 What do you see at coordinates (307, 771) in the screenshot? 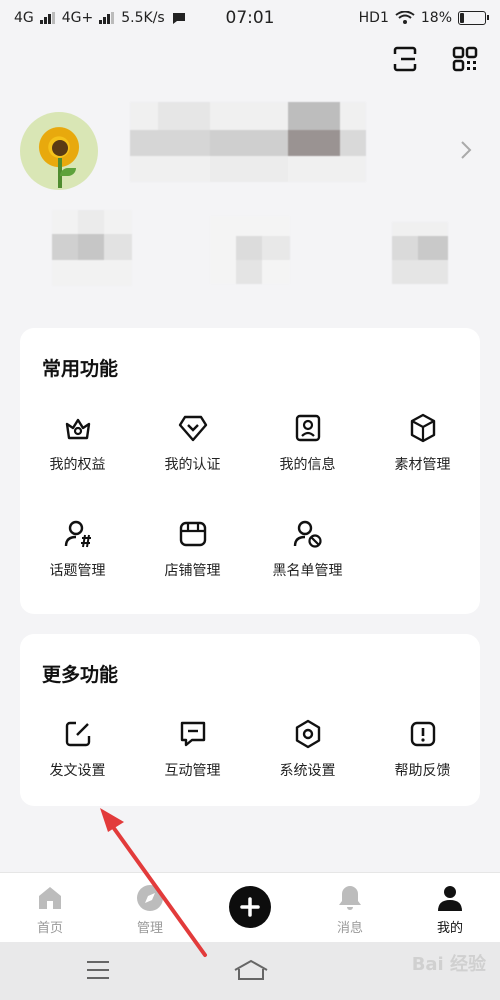
I see `func-label: 系统设置` at bounding box center [307, 771].